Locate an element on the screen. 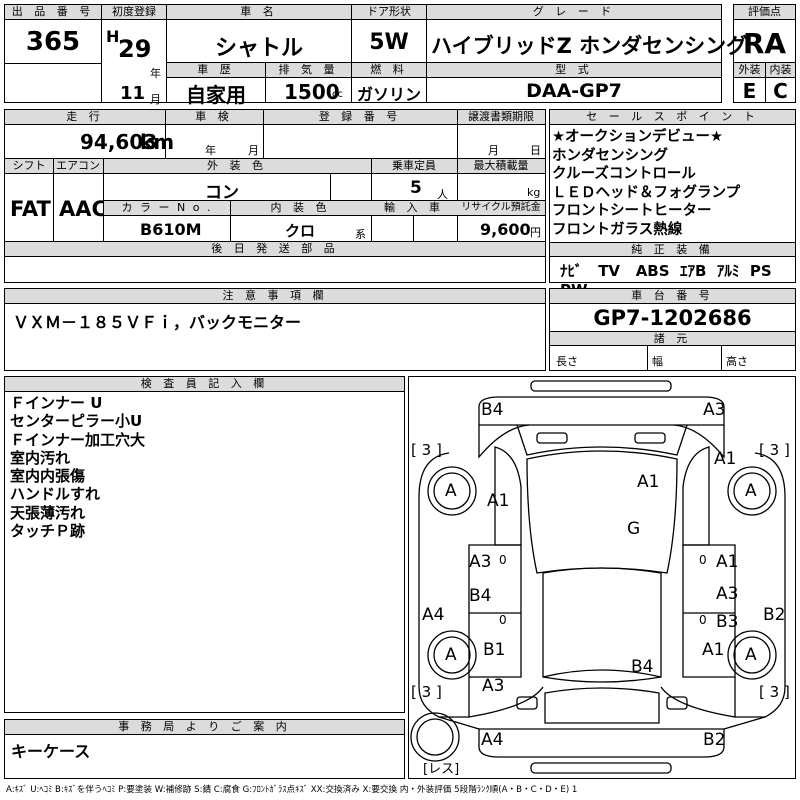 Image resolution: width=800 pixels, height=800 pixels. tread-rr-value: 3 is located at coordinates (774, 692).